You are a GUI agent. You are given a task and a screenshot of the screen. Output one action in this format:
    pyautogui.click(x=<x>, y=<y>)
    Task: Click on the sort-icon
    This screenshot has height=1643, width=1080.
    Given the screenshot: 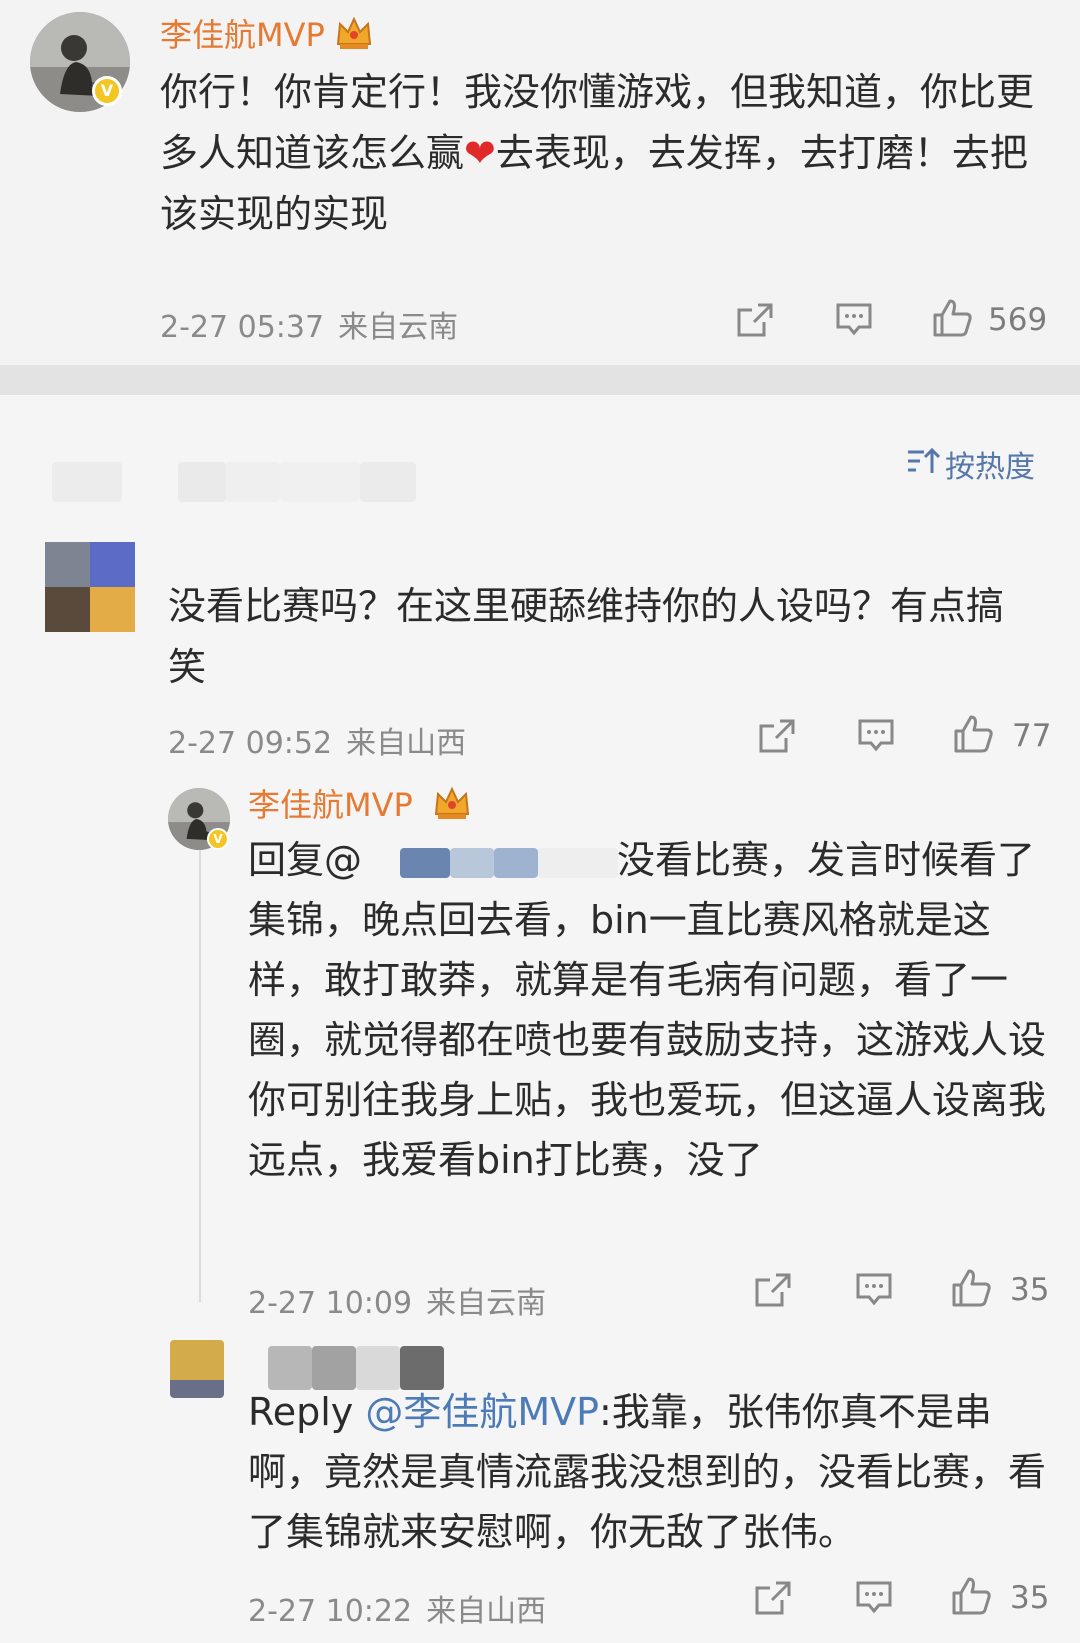 What is the action you would take?
    pyautogui.click(x=923, y=461)
    